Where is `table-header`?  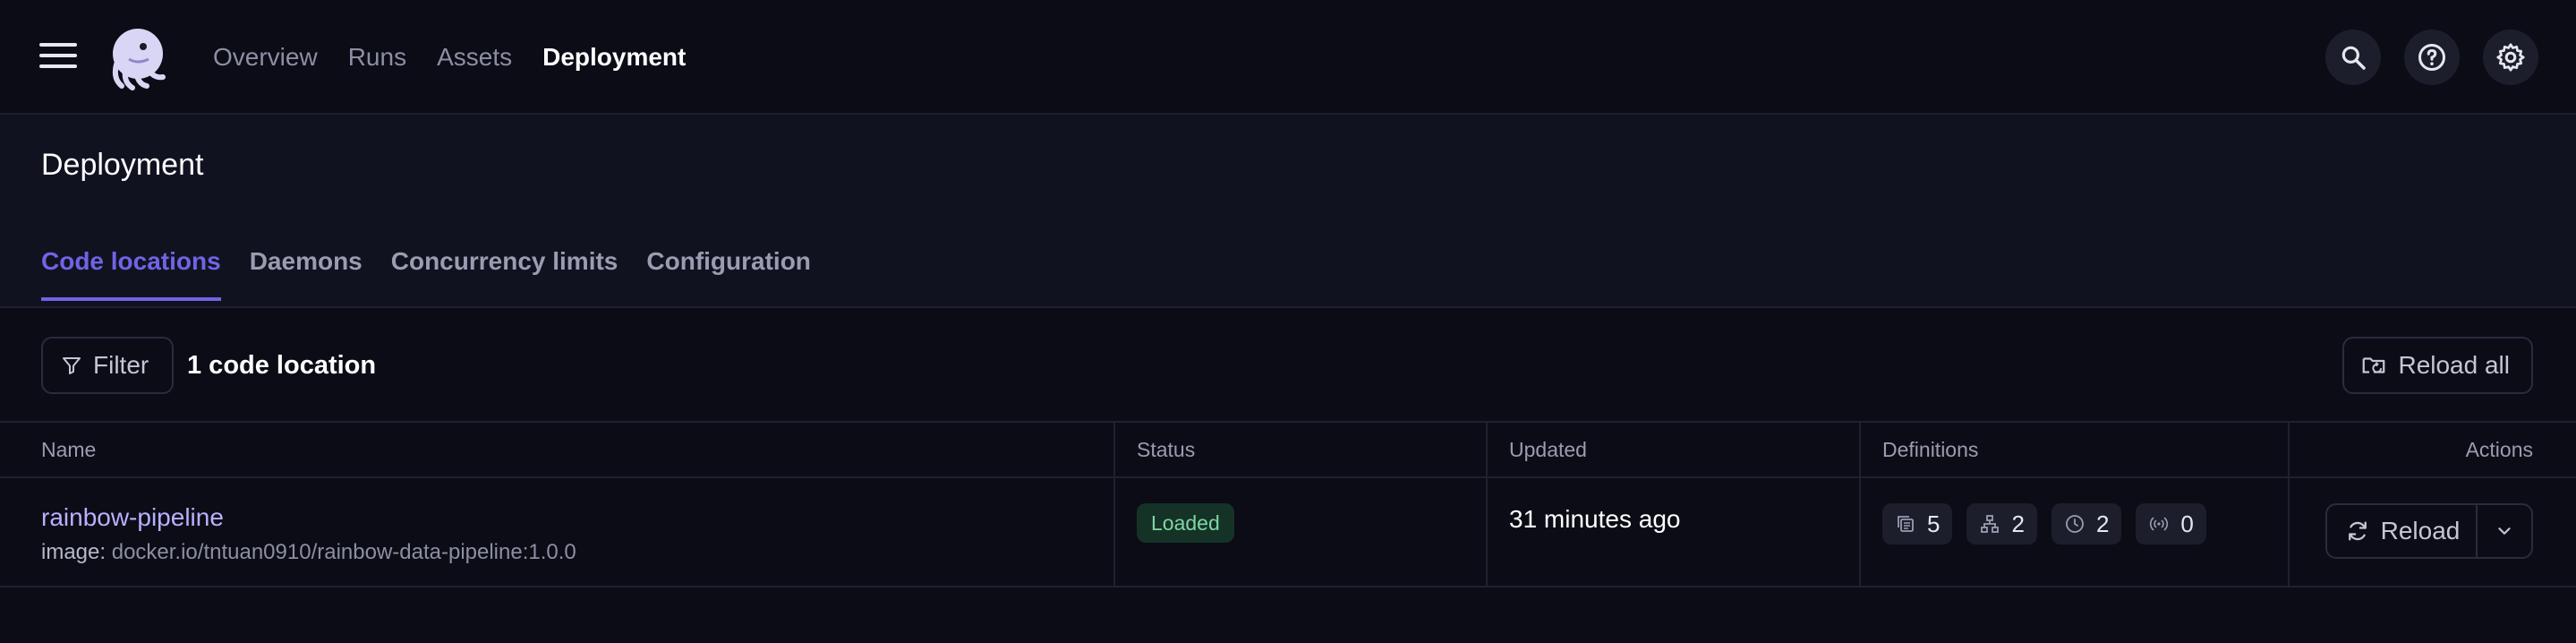
table-header is located at coordinates (1288, 451).